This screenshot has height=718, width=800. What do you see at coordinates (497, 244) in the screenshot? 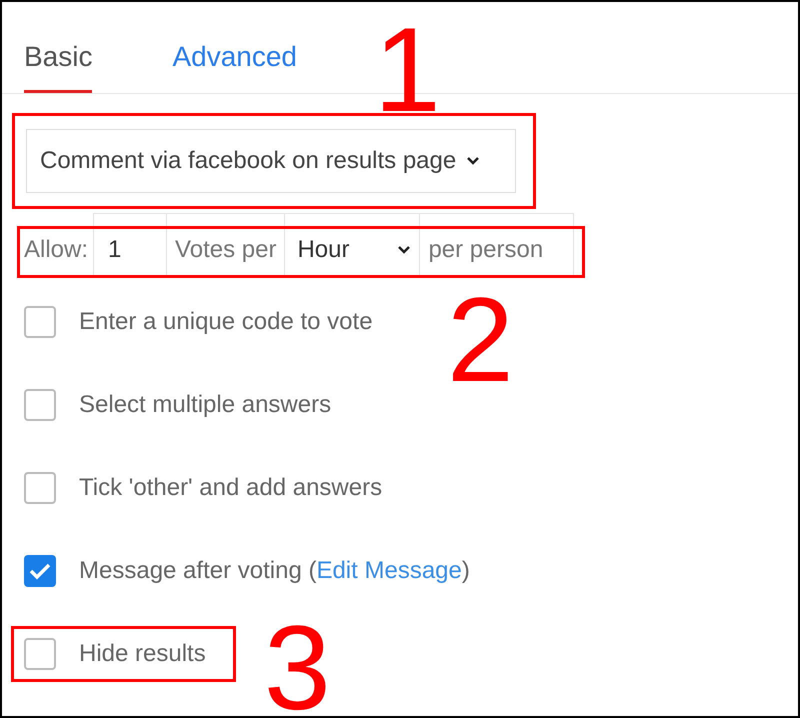
I see `per-person-label: per person` at bounding box center [497, 244].